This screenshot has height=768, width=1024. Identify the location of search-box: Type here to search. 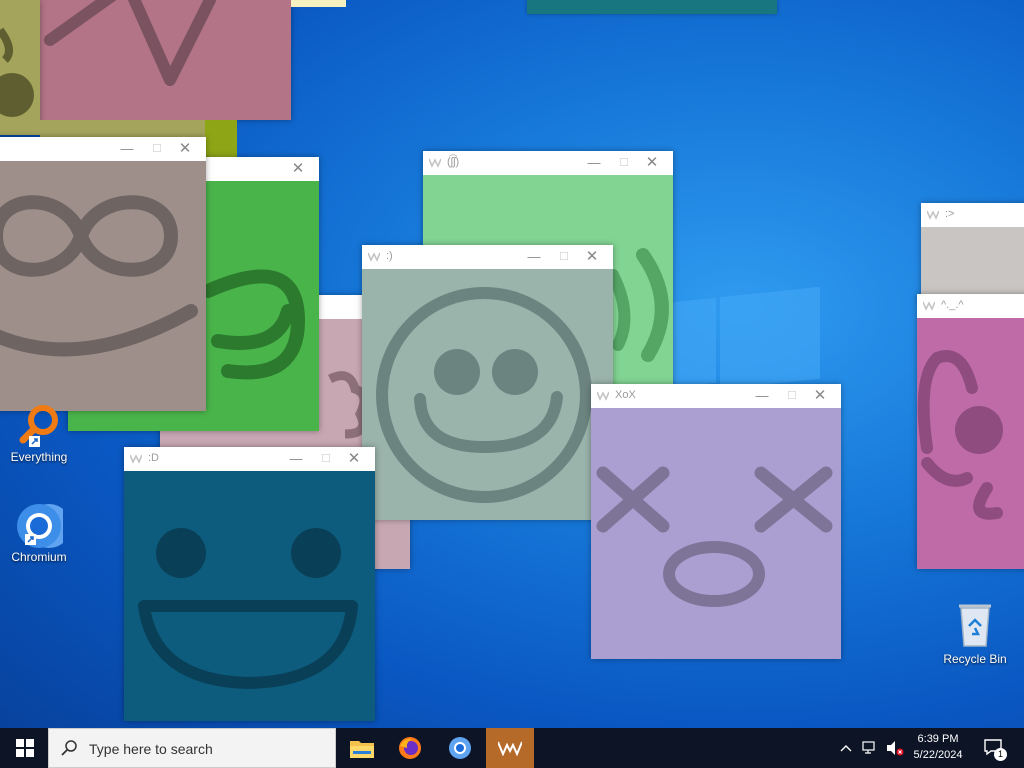
(192, 748).